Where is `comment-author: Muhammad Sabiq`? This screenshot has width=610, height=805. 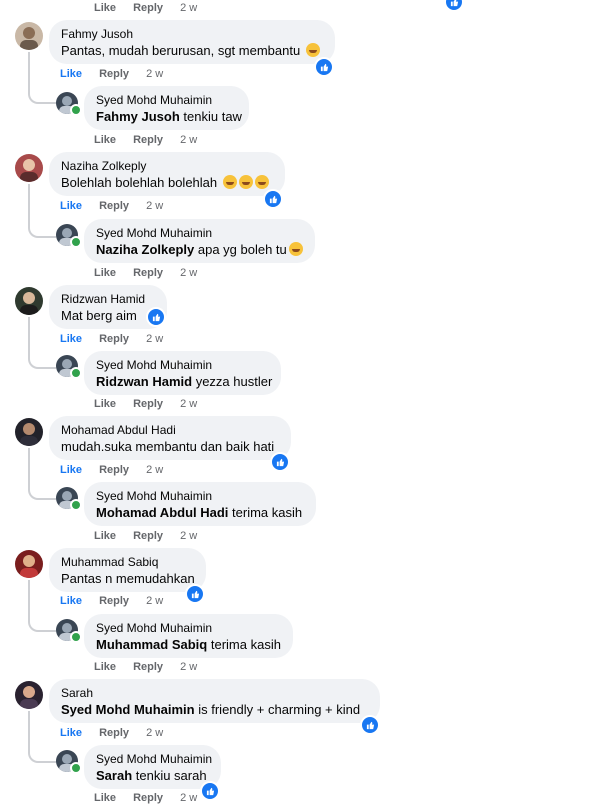 comment-author: Muhammad Sabiq is located at coordinates (127, 562).